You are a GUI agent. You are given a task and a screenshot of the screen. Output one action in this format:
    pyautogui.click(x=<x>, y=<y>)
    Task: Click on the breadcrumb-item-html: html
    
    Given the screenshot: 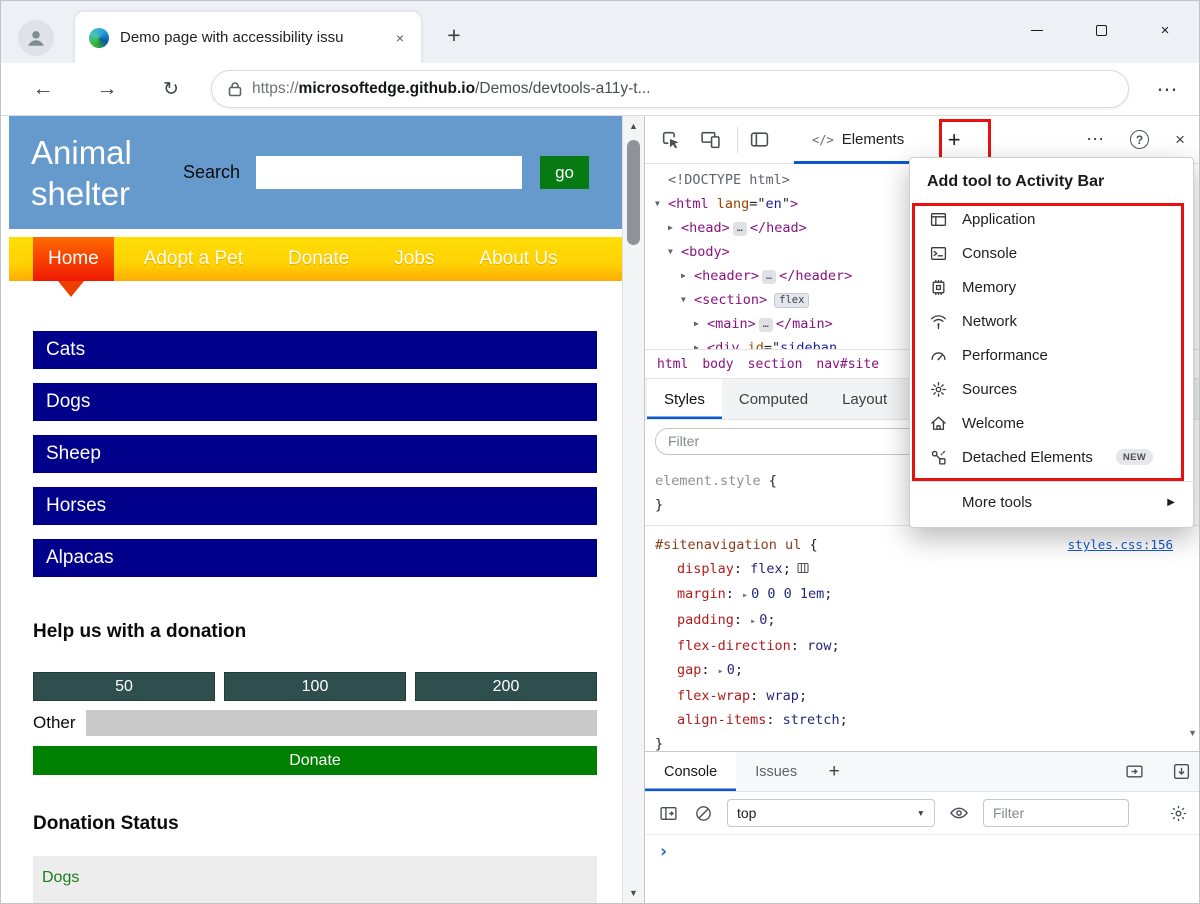 What is the action you would take?
    pyautogui.click(x=672, y=364)
    